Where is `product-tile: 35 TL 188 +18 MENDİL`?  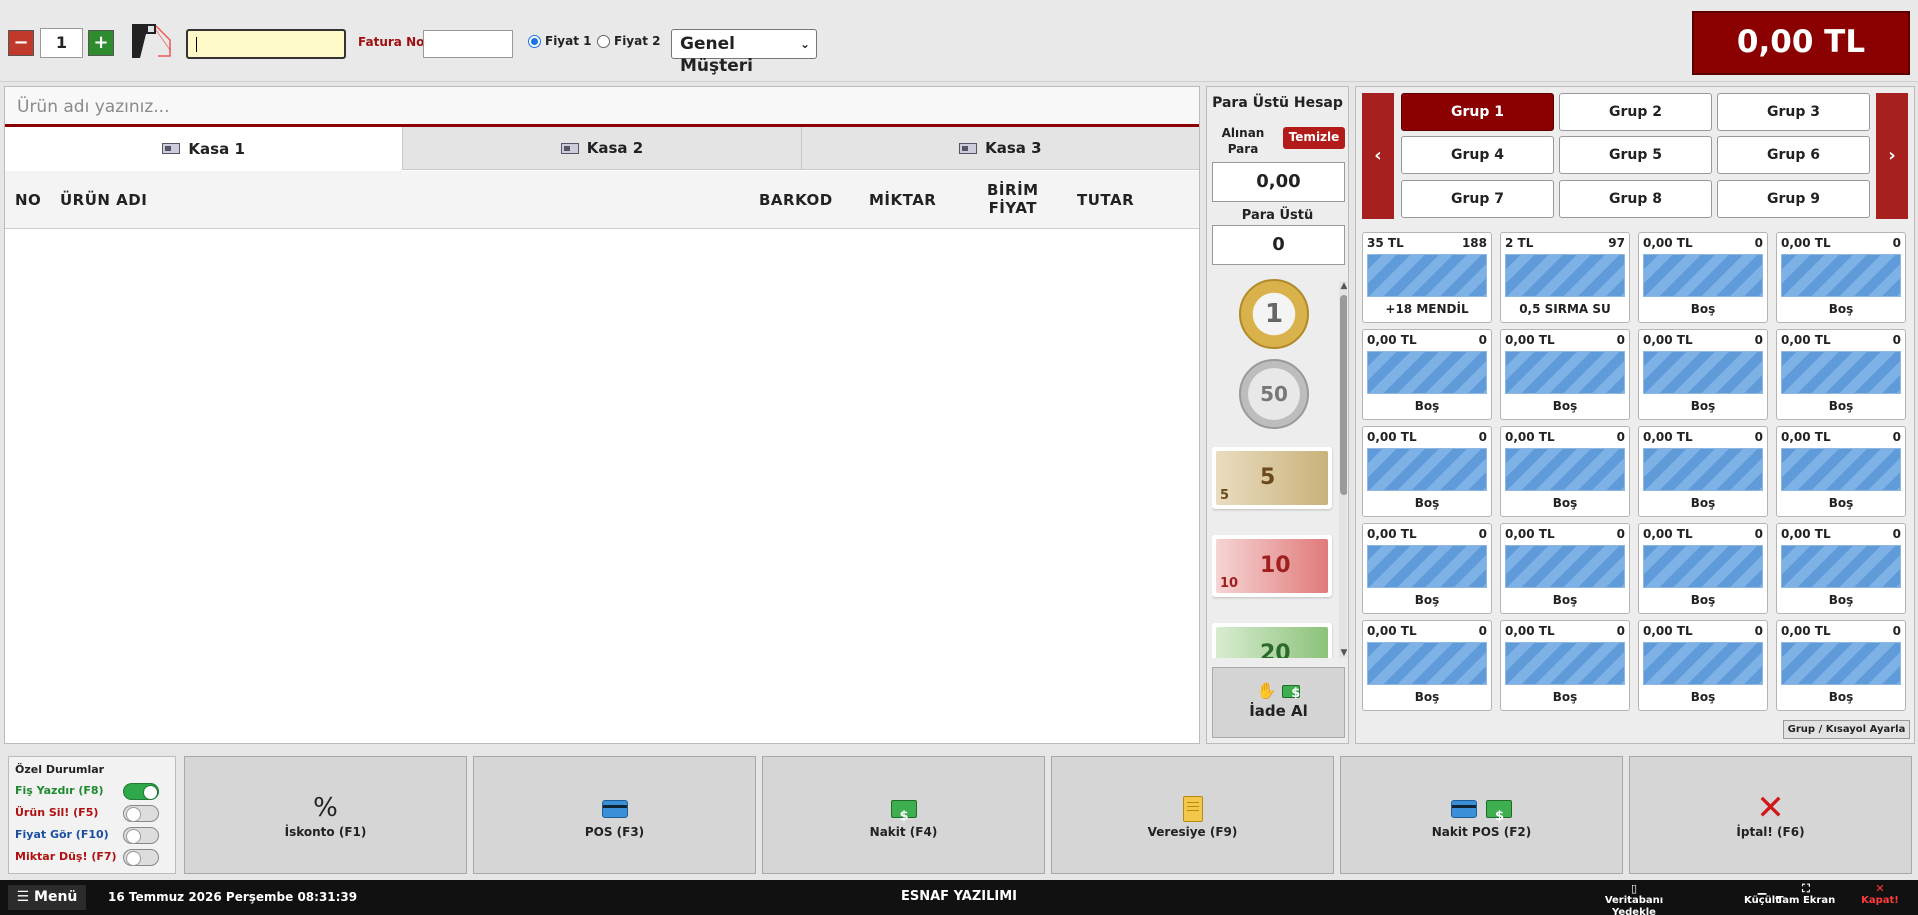
product-tile: 35 TL 188 +18 MENDİL is located at coordinates (1427, 277).